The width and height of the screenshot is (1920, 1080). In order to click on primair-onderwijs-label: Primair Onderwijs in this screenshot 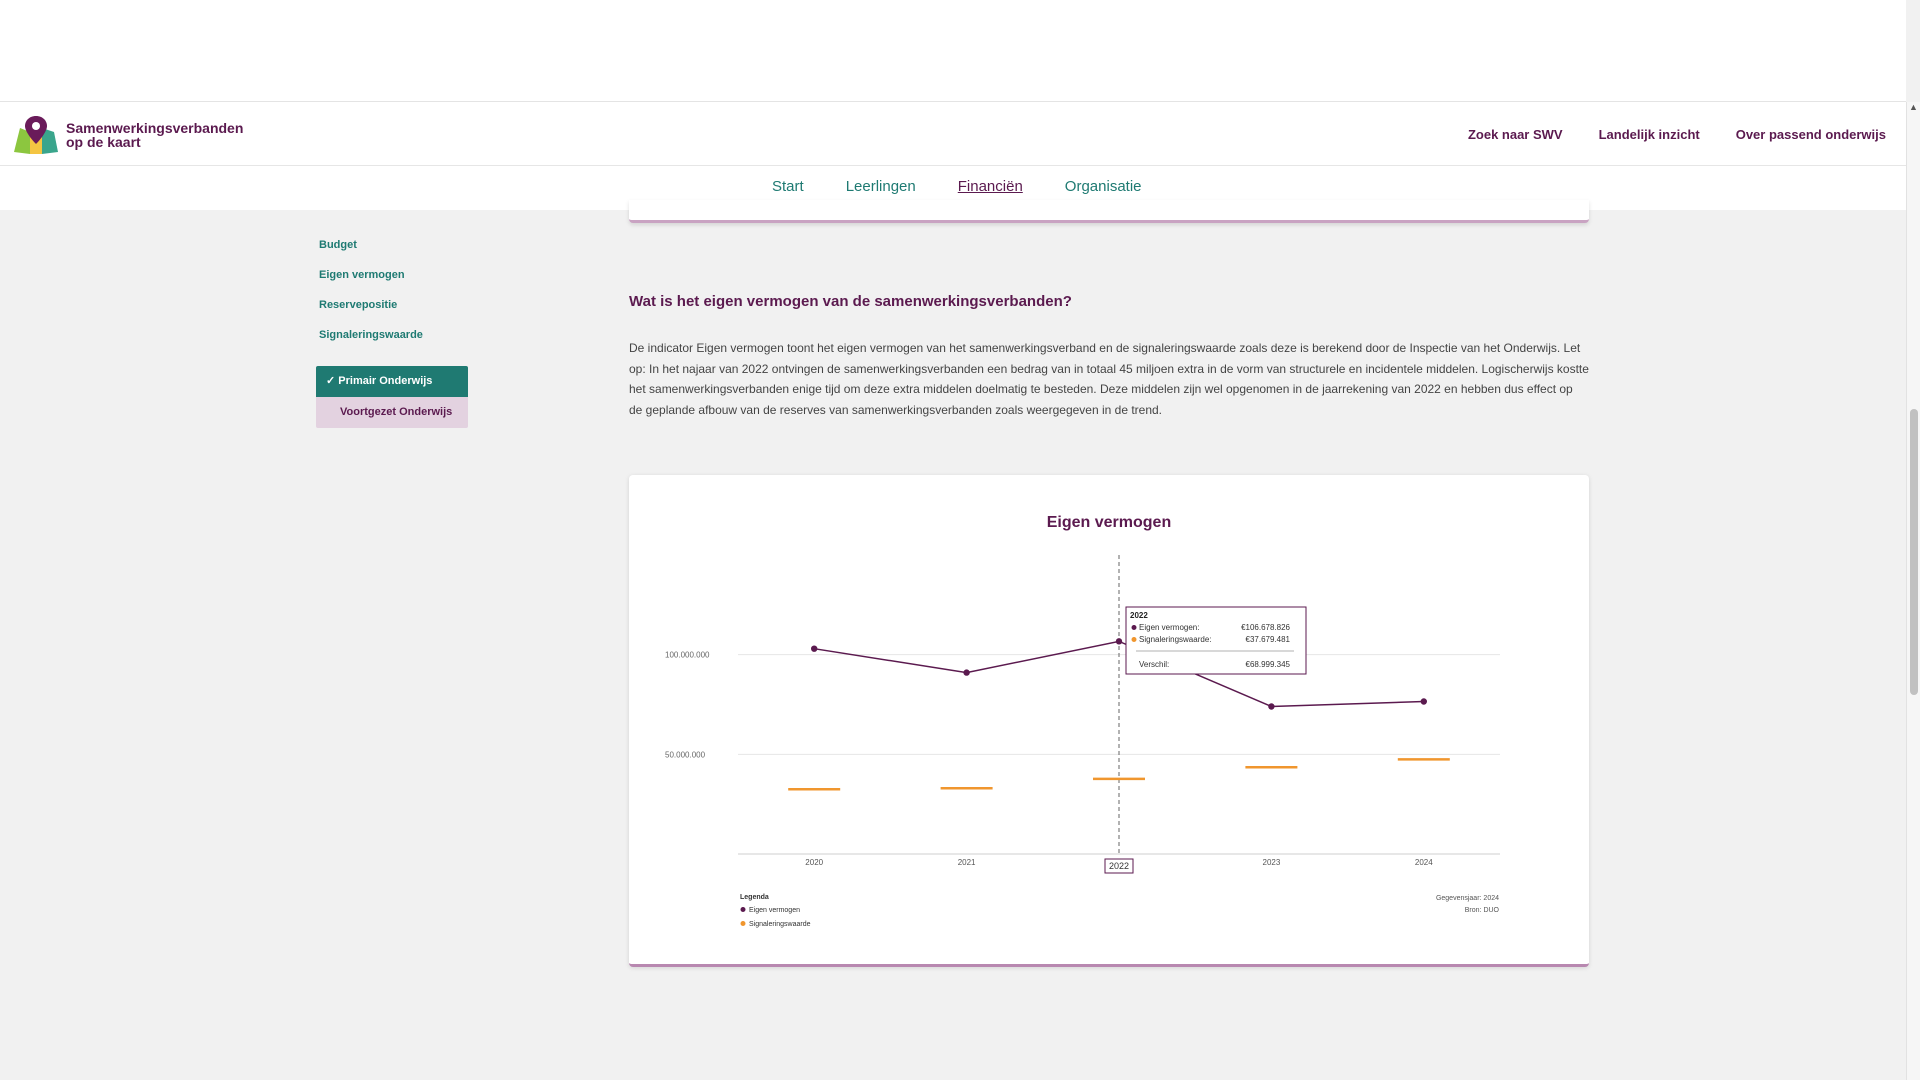, I will do `click(385, 381)`.